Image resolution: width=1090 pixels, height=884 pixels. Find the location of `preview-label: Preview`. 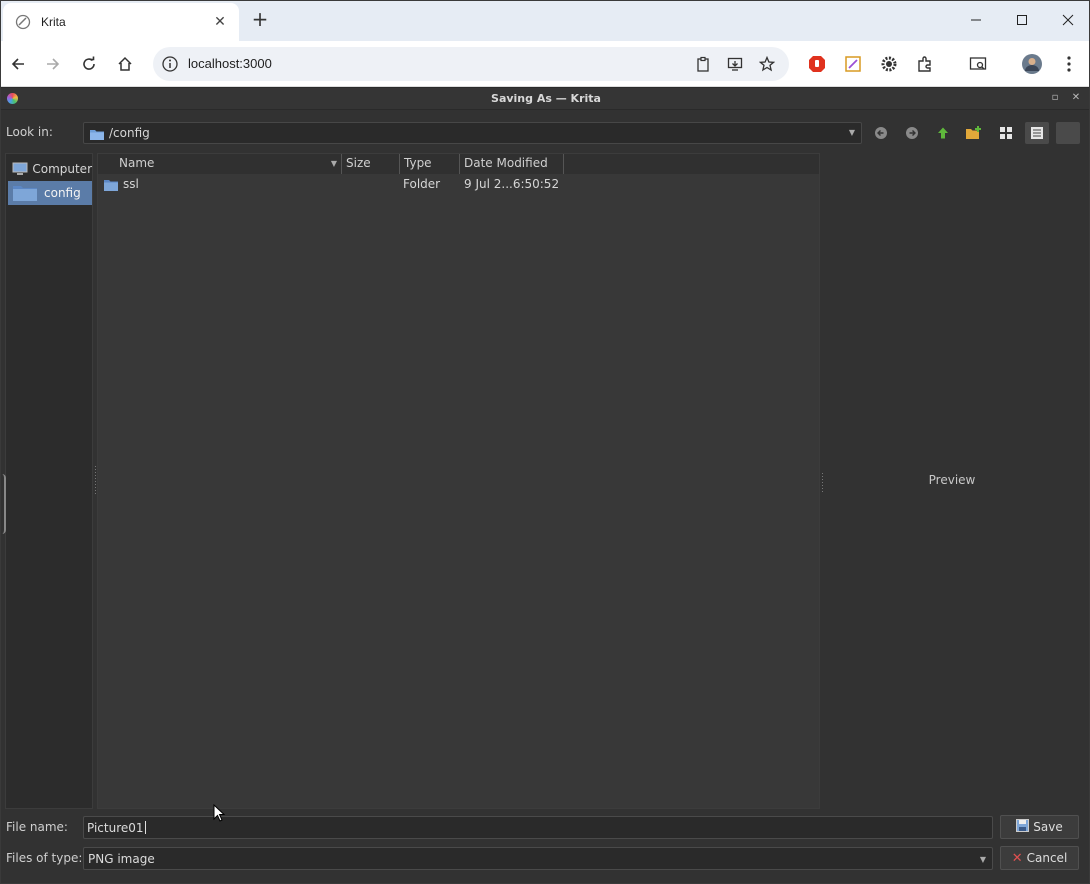

preview-label: Preview is located at coordinates (952, 480).